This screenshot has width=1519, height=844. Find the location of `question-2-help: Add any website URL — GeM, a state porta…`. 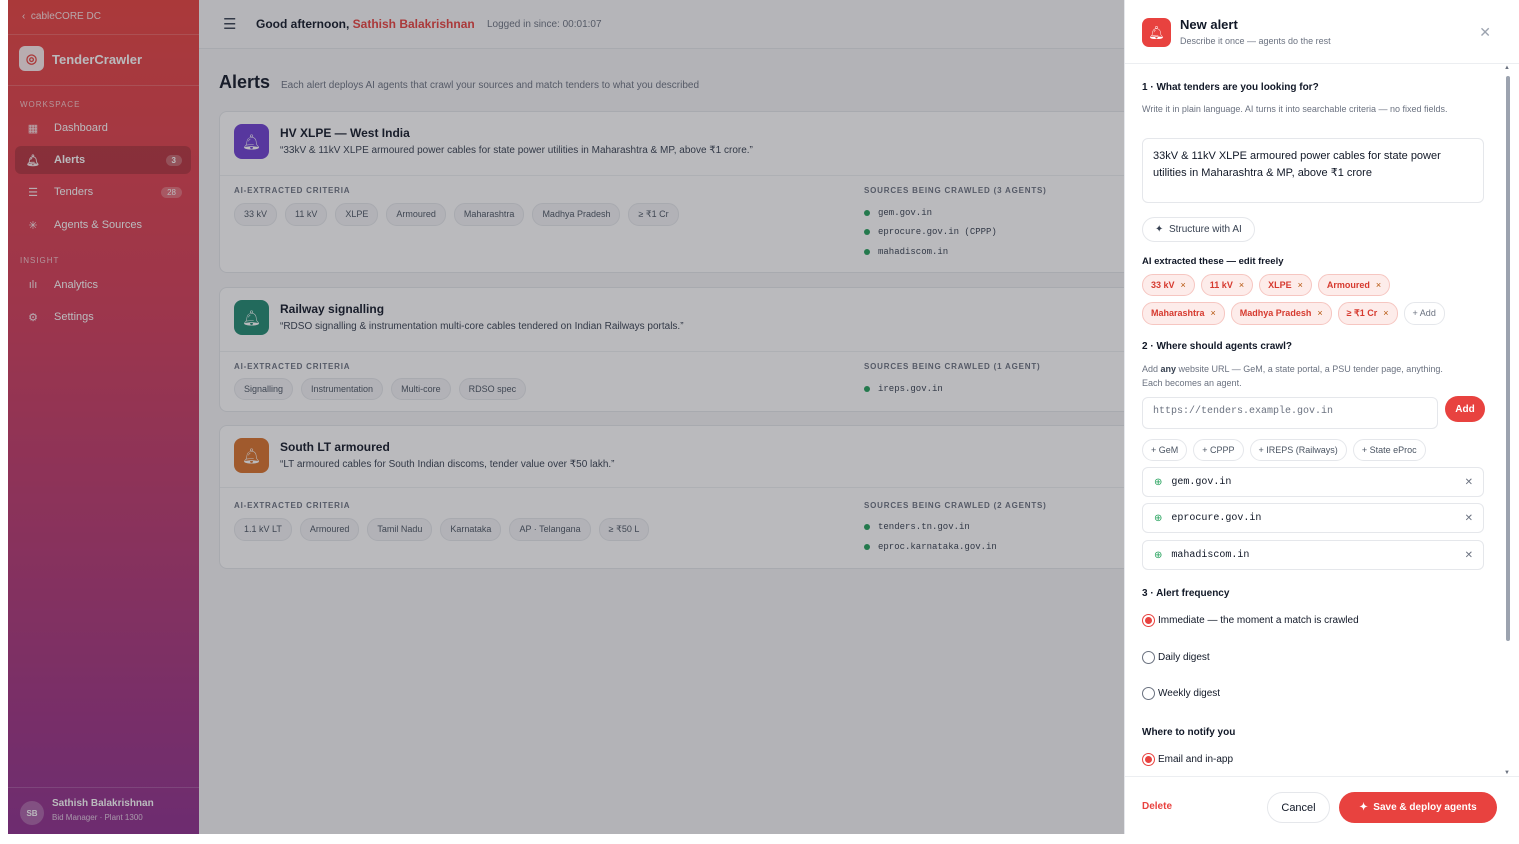

question-2-help: Add any website URL — GeM, a state porta… is located at coordinates (1292, 376).